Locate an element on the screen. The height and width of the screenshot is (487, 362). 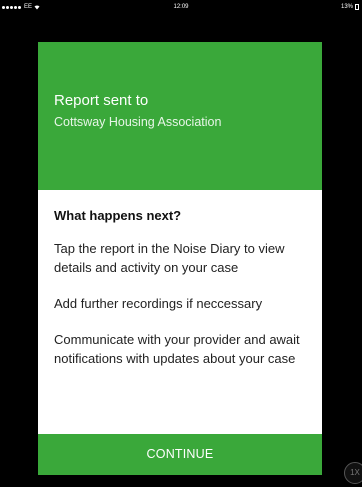
status-time: 12:09 is located at coordinates (181, 7).